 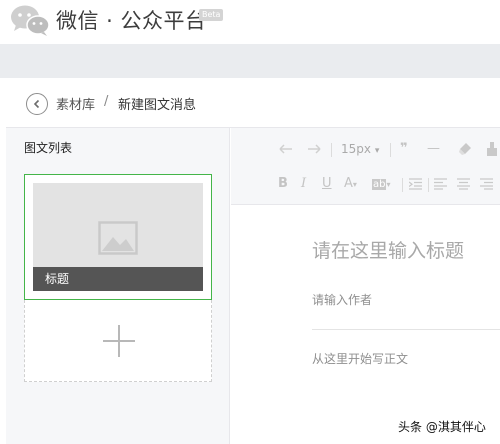 I want to click on font-size-dropdown: 15px ▾, so click(x=360, y=149).